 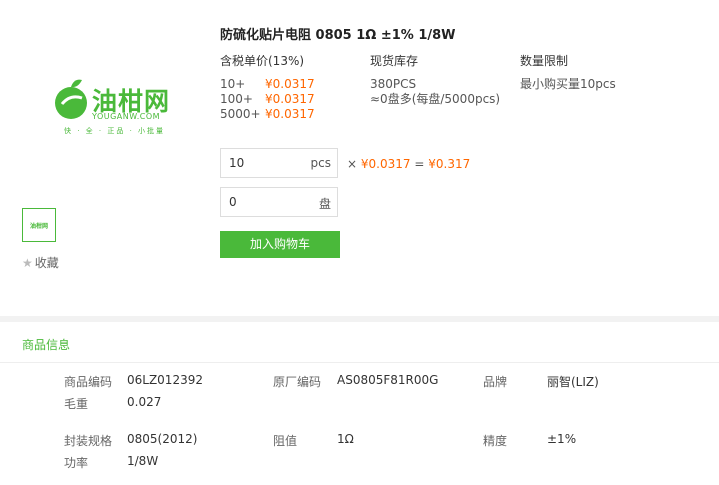 I want to click on label-package: 封装规格, so click(x=88, y=441).